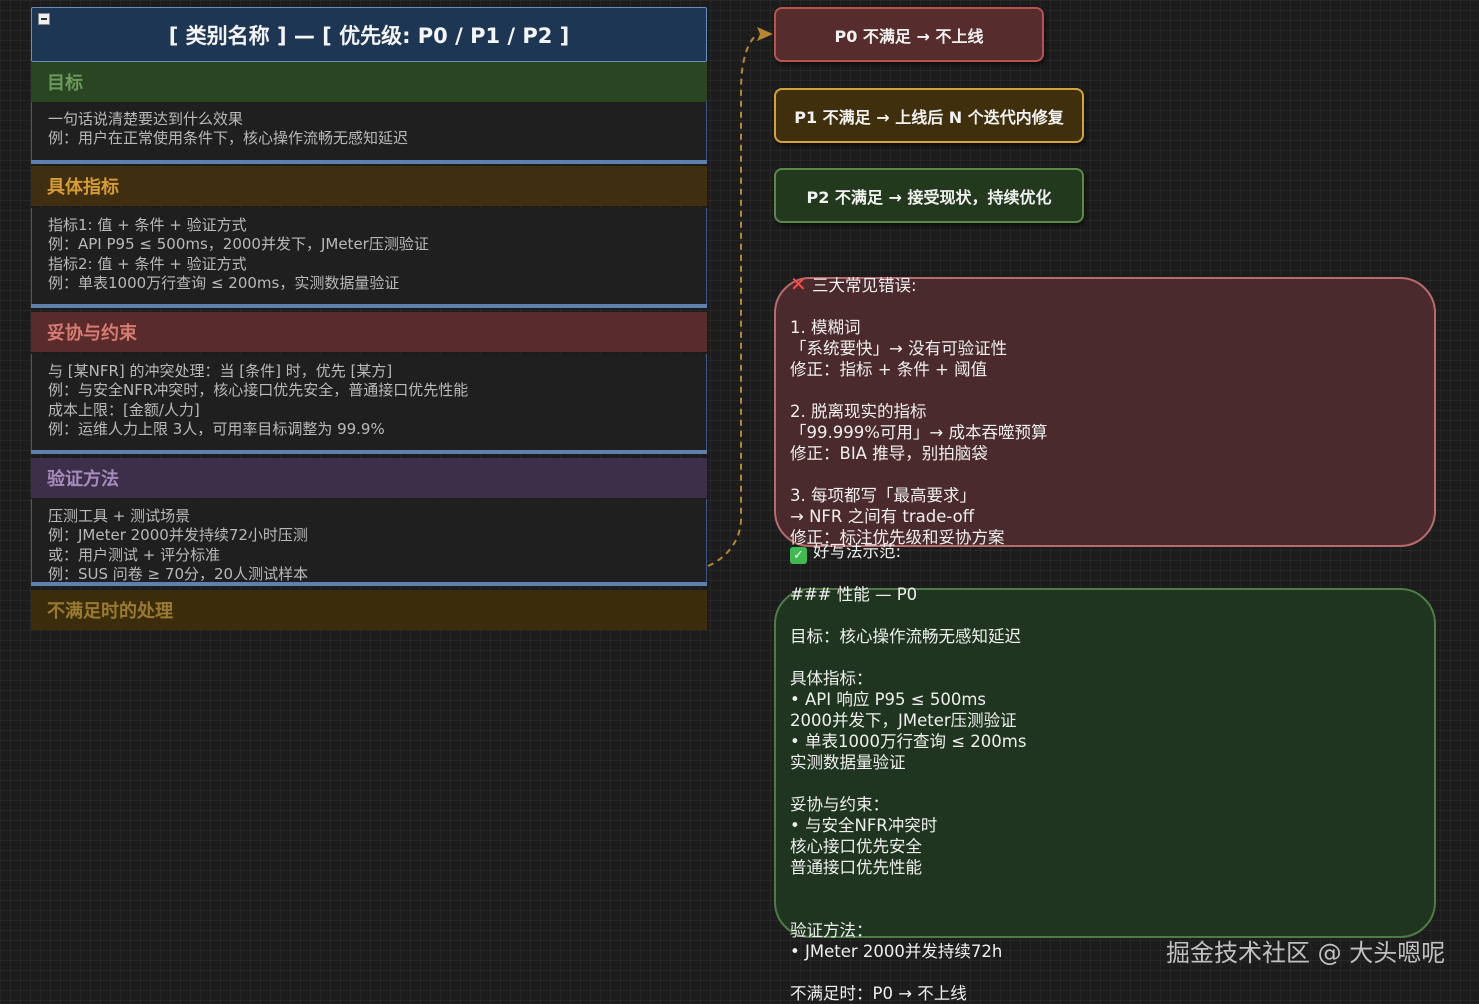 This screenshot has width=1479, height=1004. I want to click on error-line: 3. 每项都写「最高要求」, so click(883, 495).